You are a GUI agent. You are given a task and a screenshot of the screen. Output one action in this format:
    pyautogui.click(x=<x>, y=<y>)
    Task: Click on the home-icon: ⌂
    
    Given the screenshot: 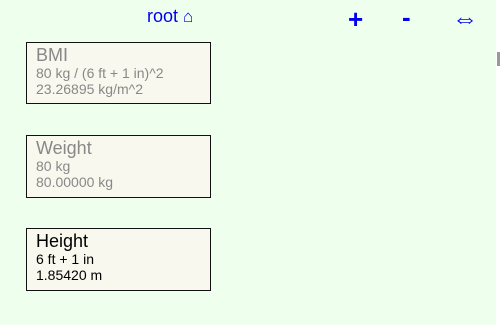 What is the action you would take?
    pyautogui.click(x=188, y=16)
    